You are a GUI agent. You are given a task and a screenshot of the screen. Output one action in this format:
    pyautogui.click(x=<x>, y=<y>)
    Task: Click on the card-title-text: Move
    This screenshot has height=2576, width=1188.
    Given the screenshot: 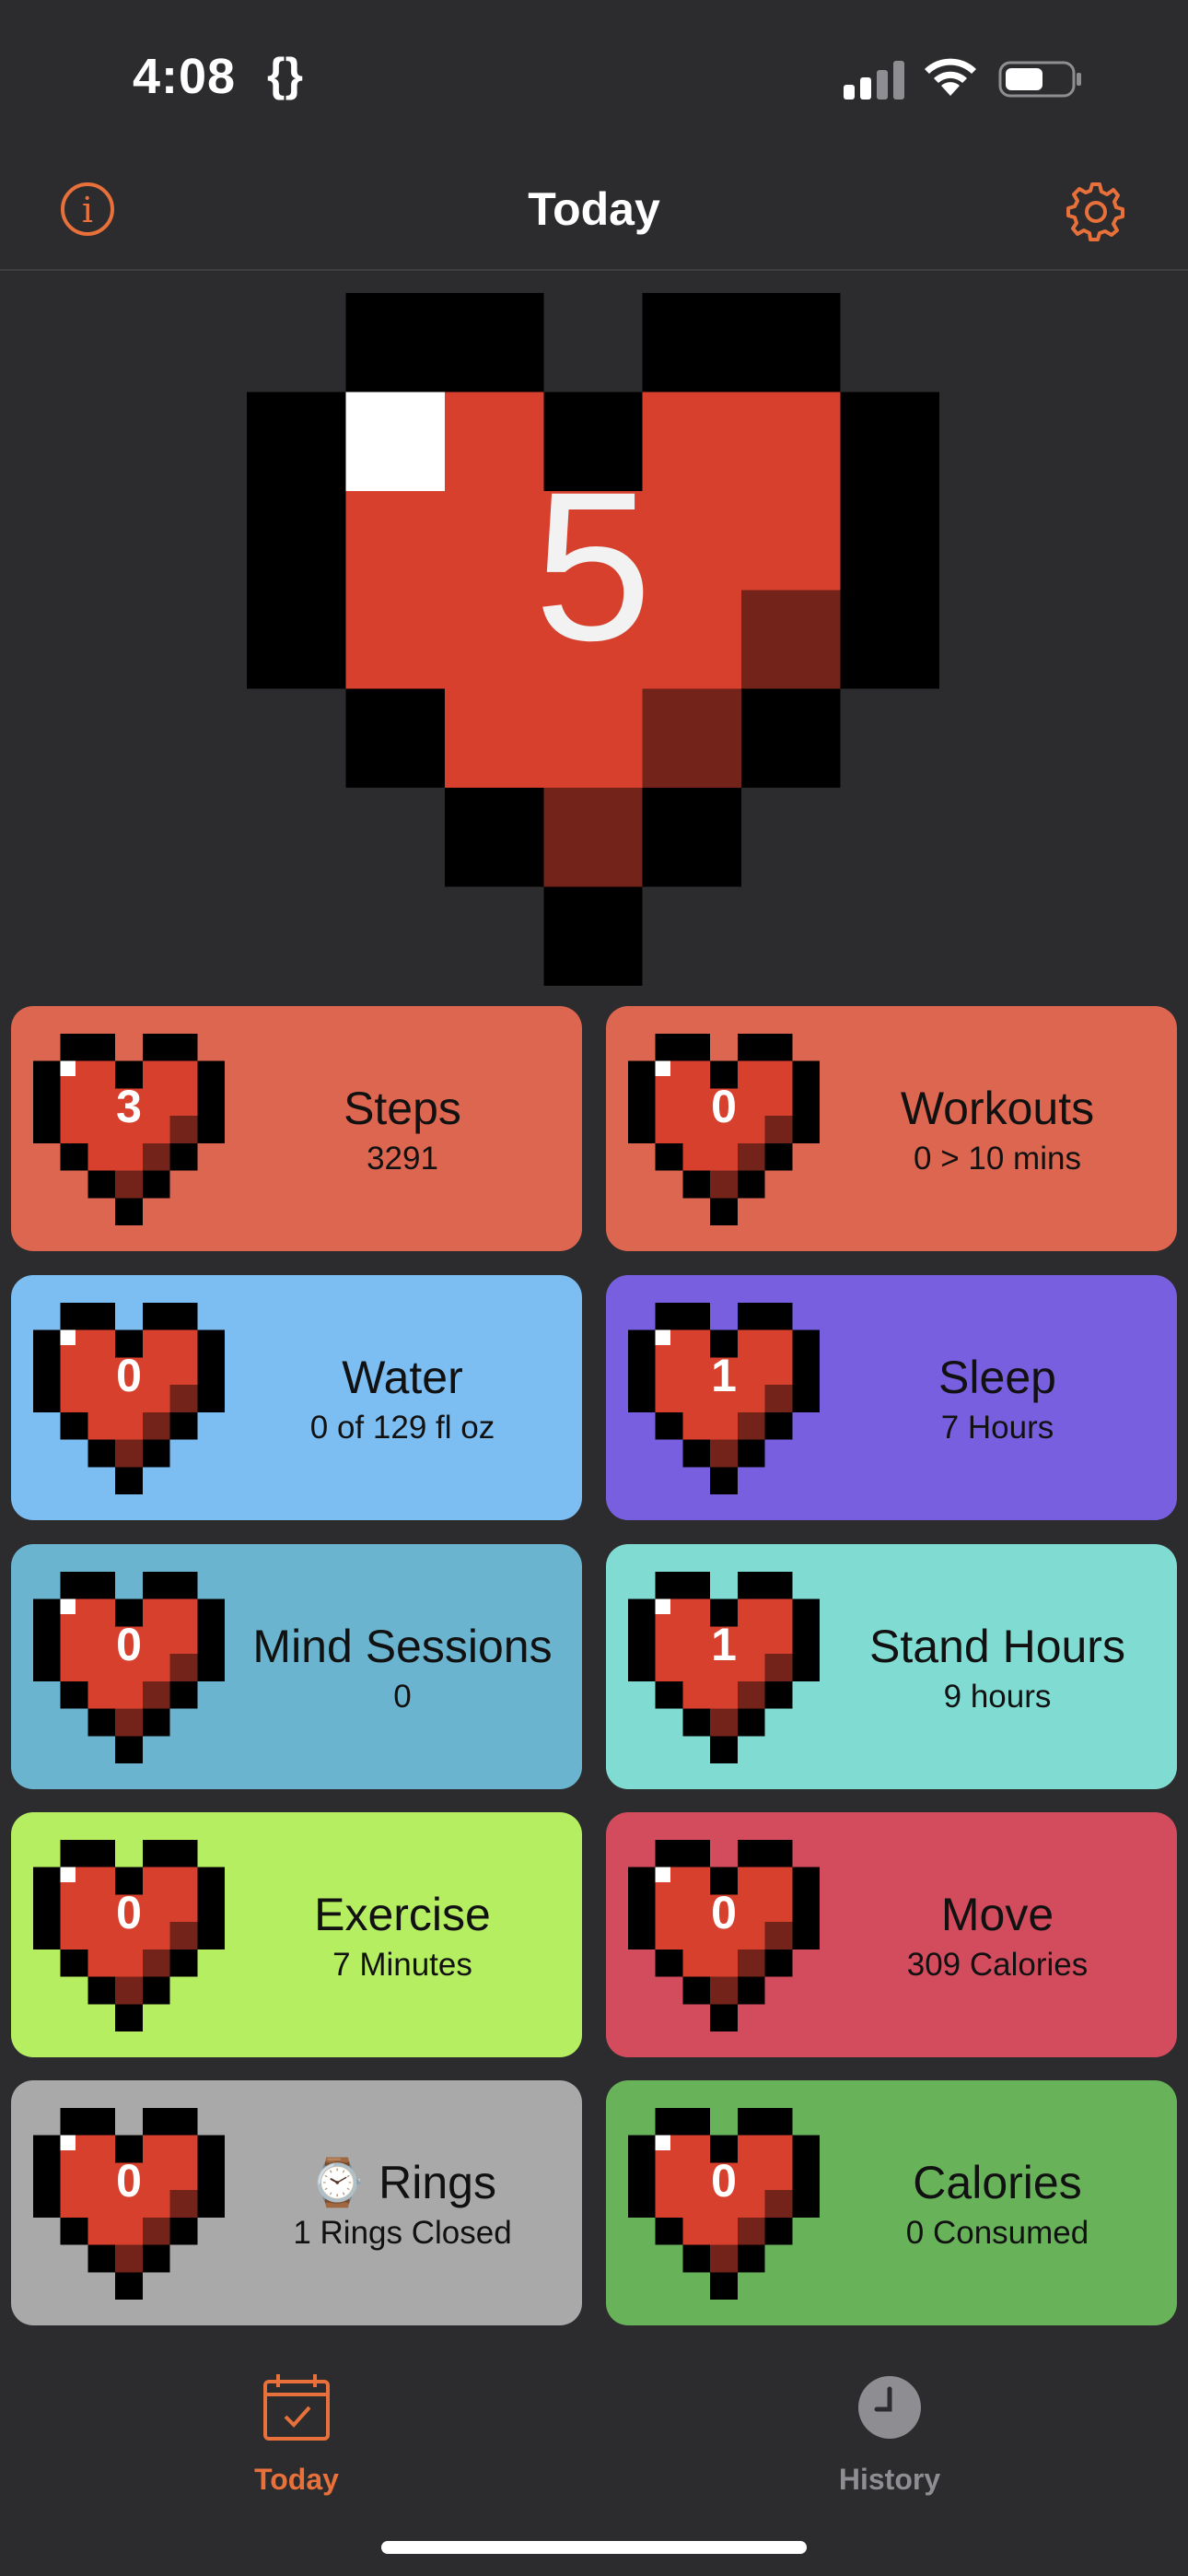 What is the action you would take?
    pyautogui.click(x=997, y=1914)
    